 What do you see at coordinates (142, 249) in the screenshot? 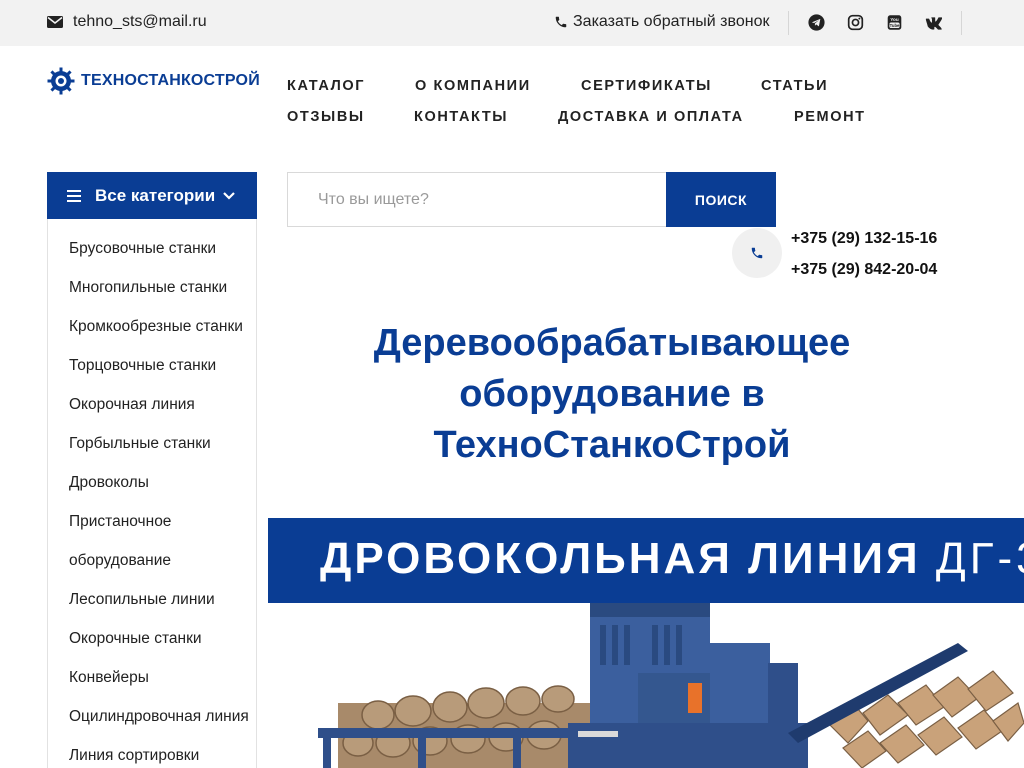
I see `category-item: Брусовочные станки` at bounding box center [142, 249].